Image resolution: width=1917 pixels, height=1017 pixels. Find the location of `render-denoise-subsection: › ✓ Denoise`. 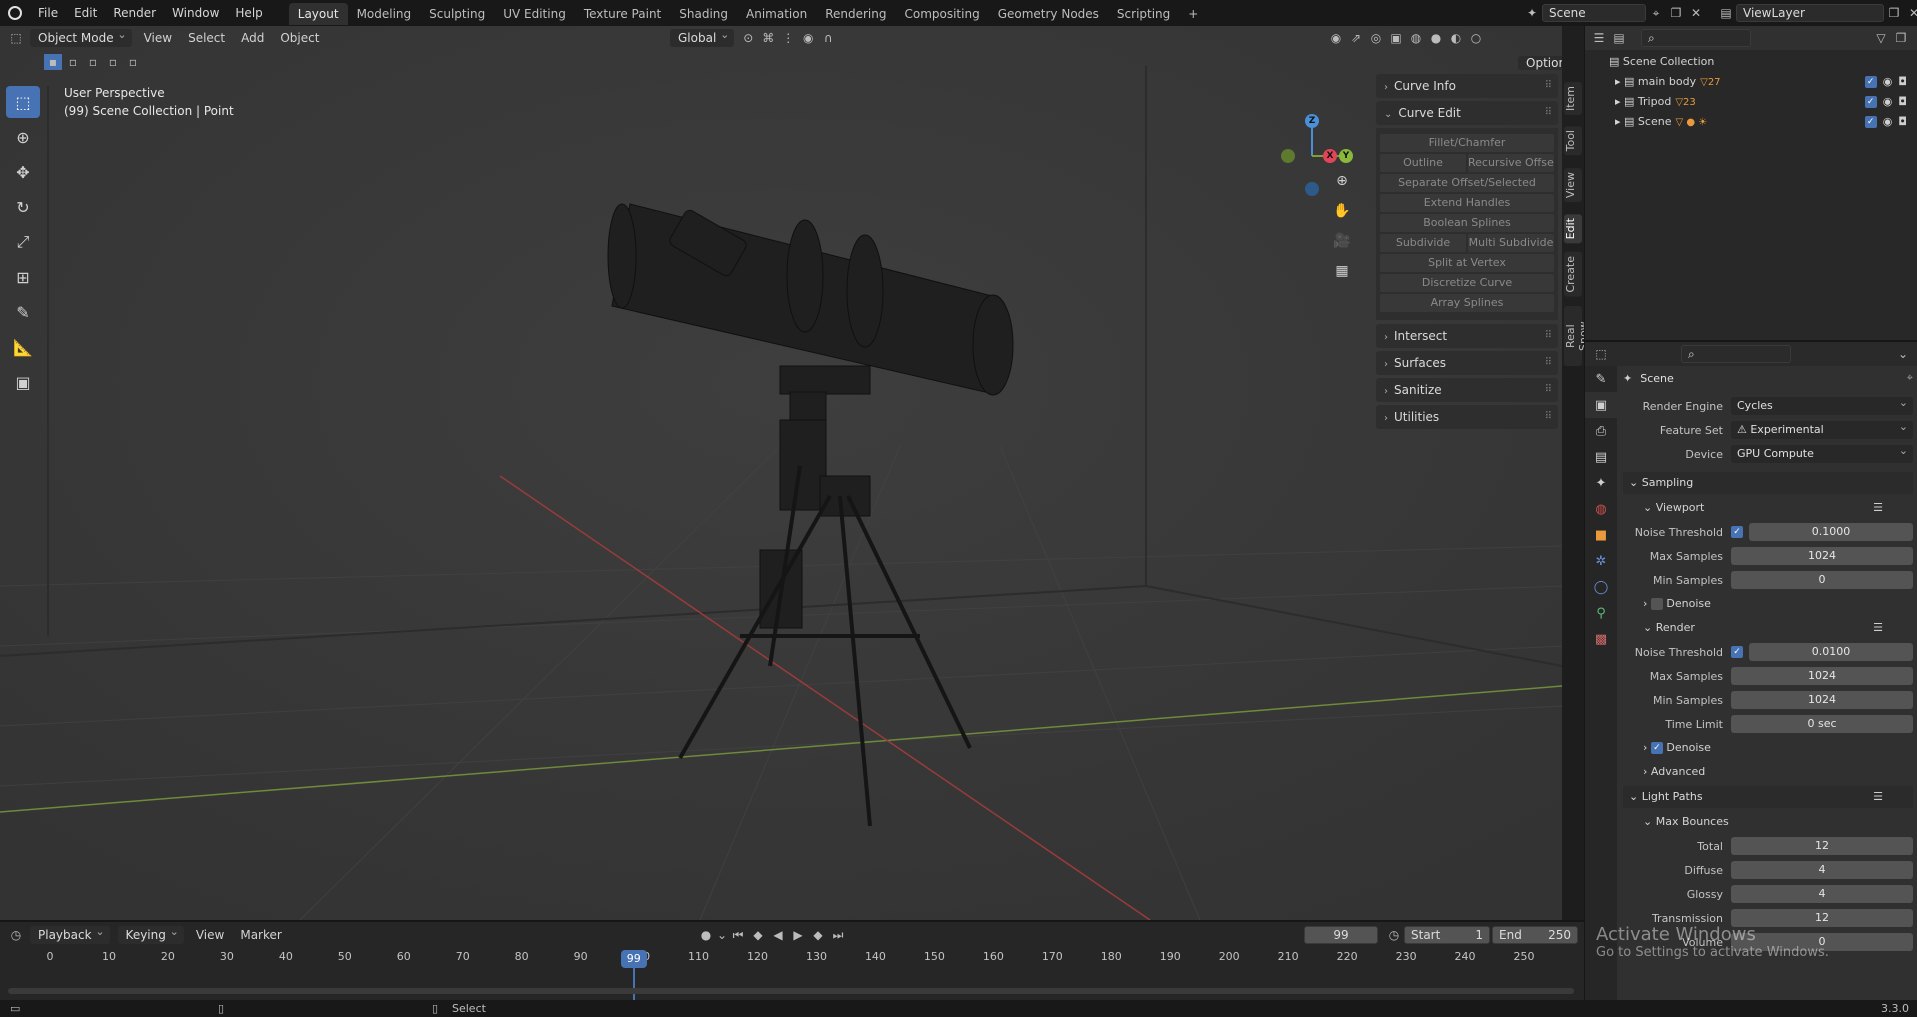

render-denoise-subsection: › ✓ Denoise is located at coordinates (1768, 748).